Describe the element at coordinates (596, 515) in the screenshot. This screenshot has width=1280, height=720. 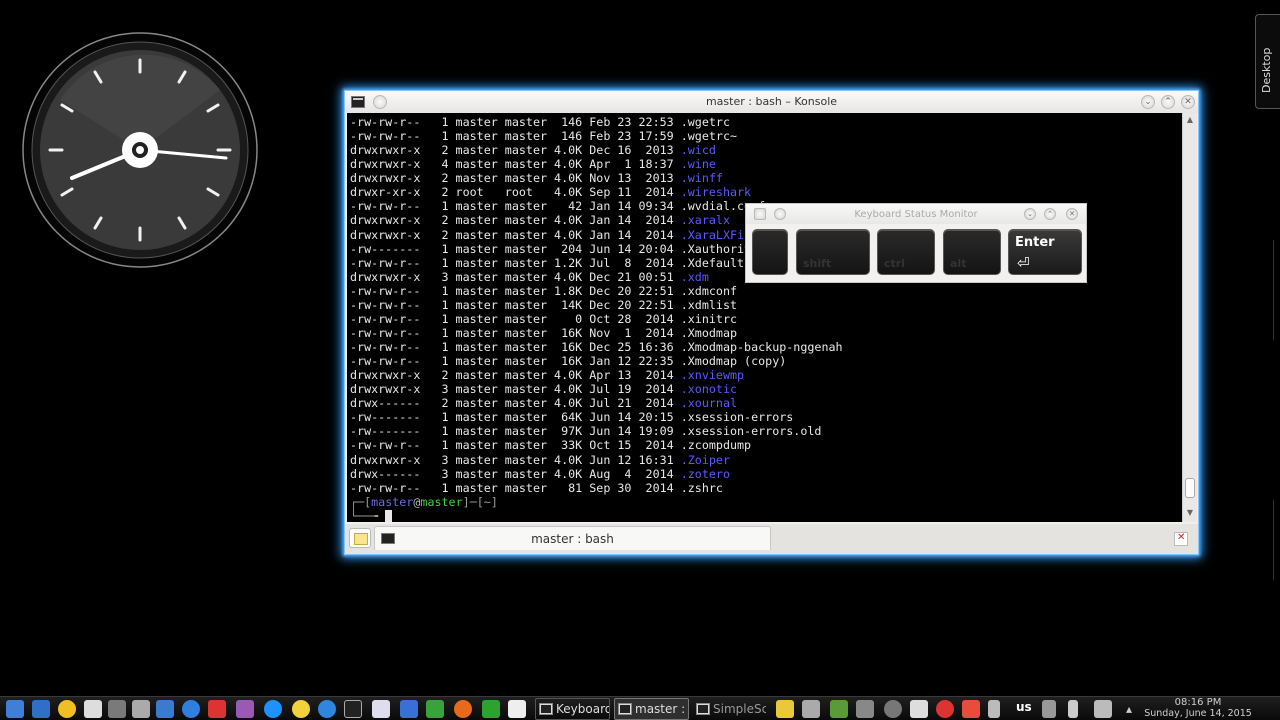
I see `shell-input-line: └──╼` at that location.